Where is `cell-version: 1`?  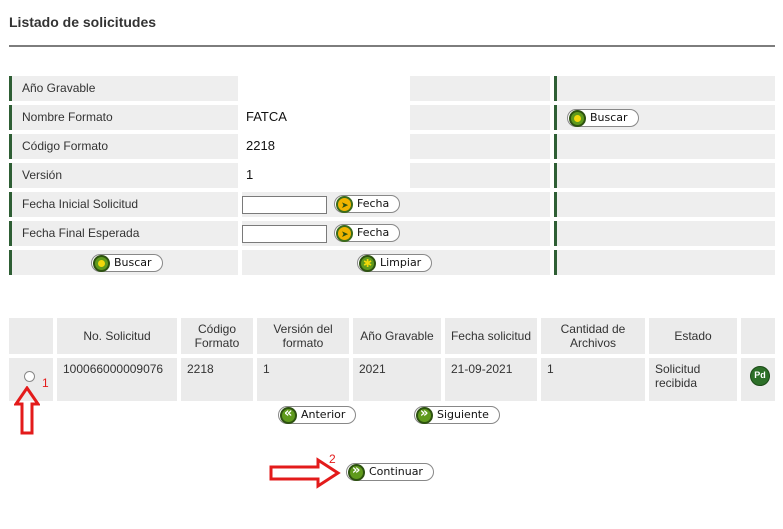
cell-version: 1 is located at coordinates (303, 379).